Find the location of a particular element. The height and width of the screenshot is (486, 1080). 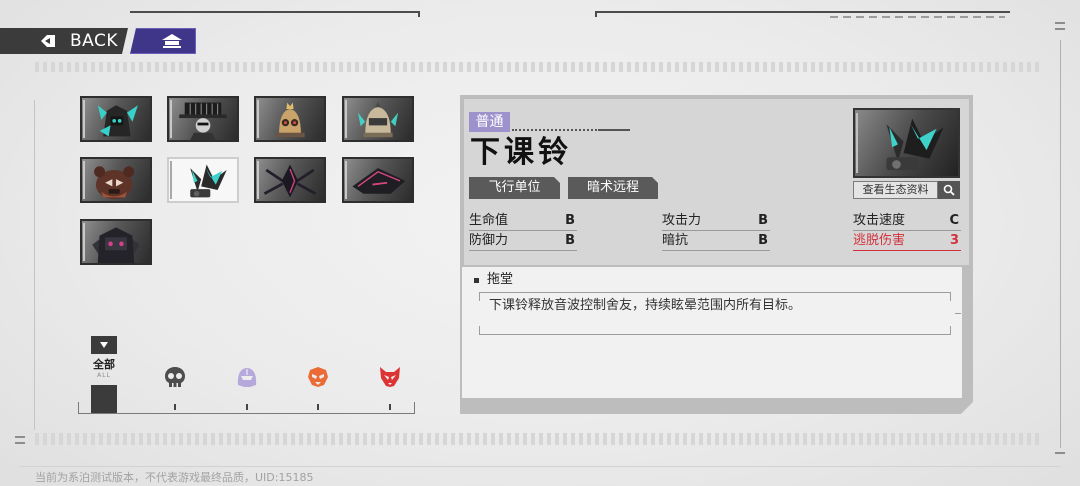

filter-all-label: 全部 is located at coordinates (104, 364).